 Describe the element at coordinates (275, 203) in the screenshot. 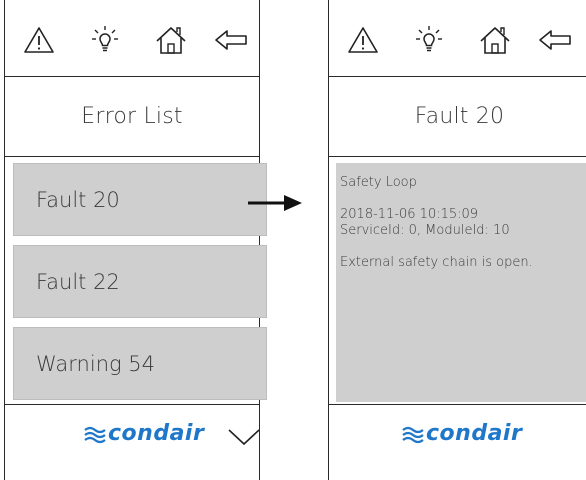

I see `transition-arrow-icon` at that location.